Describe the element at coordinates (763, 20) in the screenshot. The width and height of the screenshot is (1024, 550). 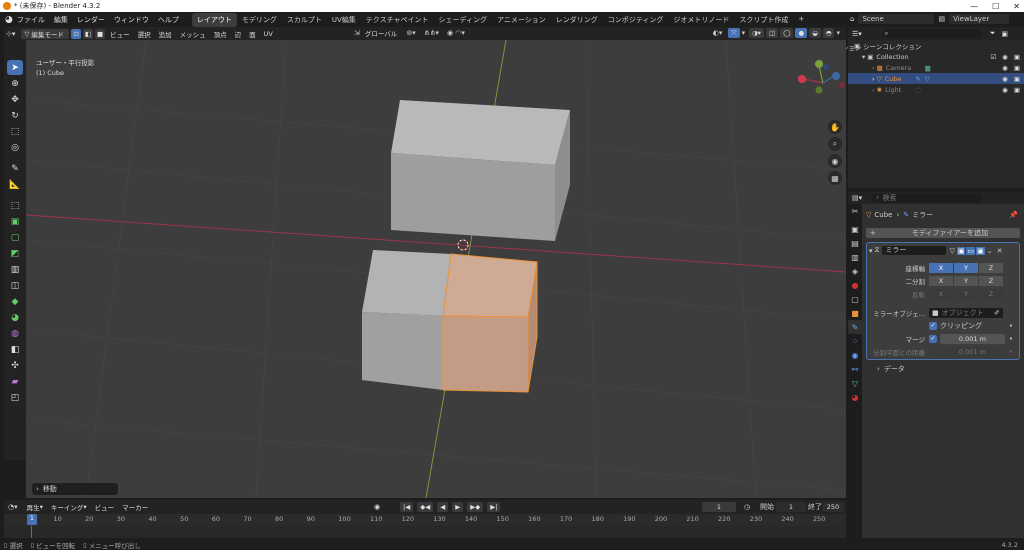
I see `tab-scripting: スクリプト作成` at that location.